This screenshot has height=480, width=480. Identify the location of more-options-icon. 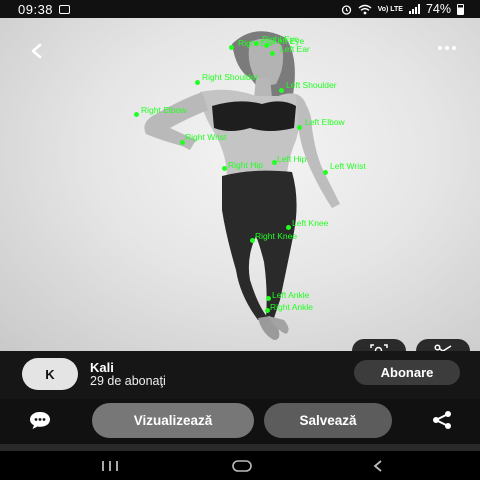
(447, 48).